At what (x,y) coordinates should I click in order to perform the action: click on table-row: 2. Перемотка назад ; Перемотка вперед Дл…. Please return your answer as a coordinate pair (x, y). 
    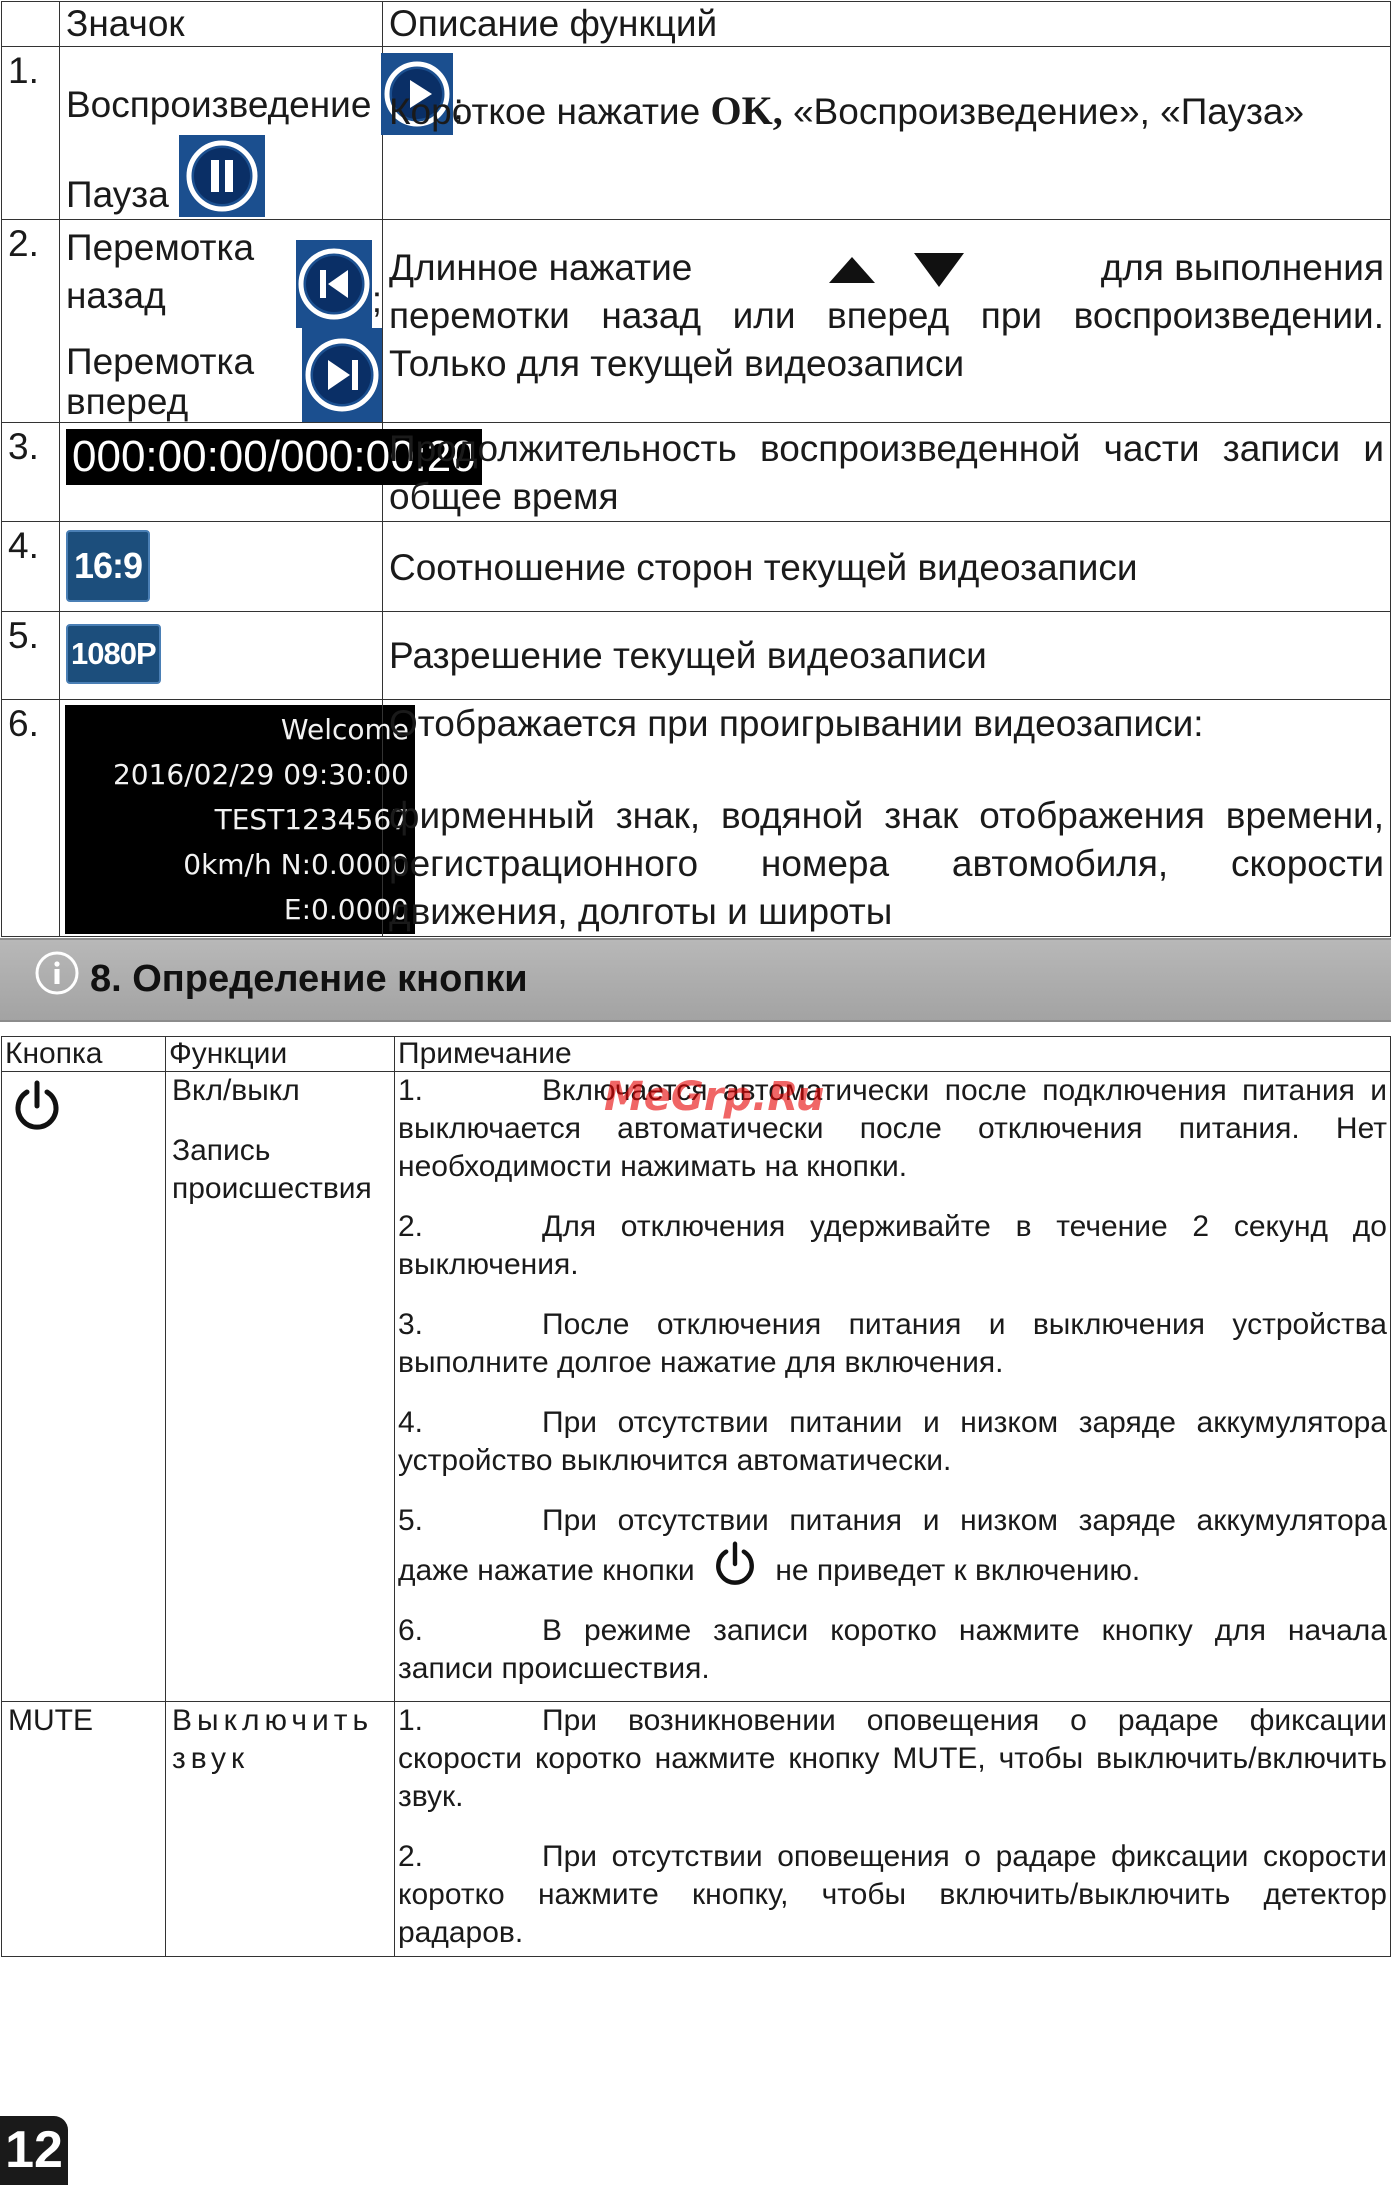
    Looking at the image, I should click on (696, 321).